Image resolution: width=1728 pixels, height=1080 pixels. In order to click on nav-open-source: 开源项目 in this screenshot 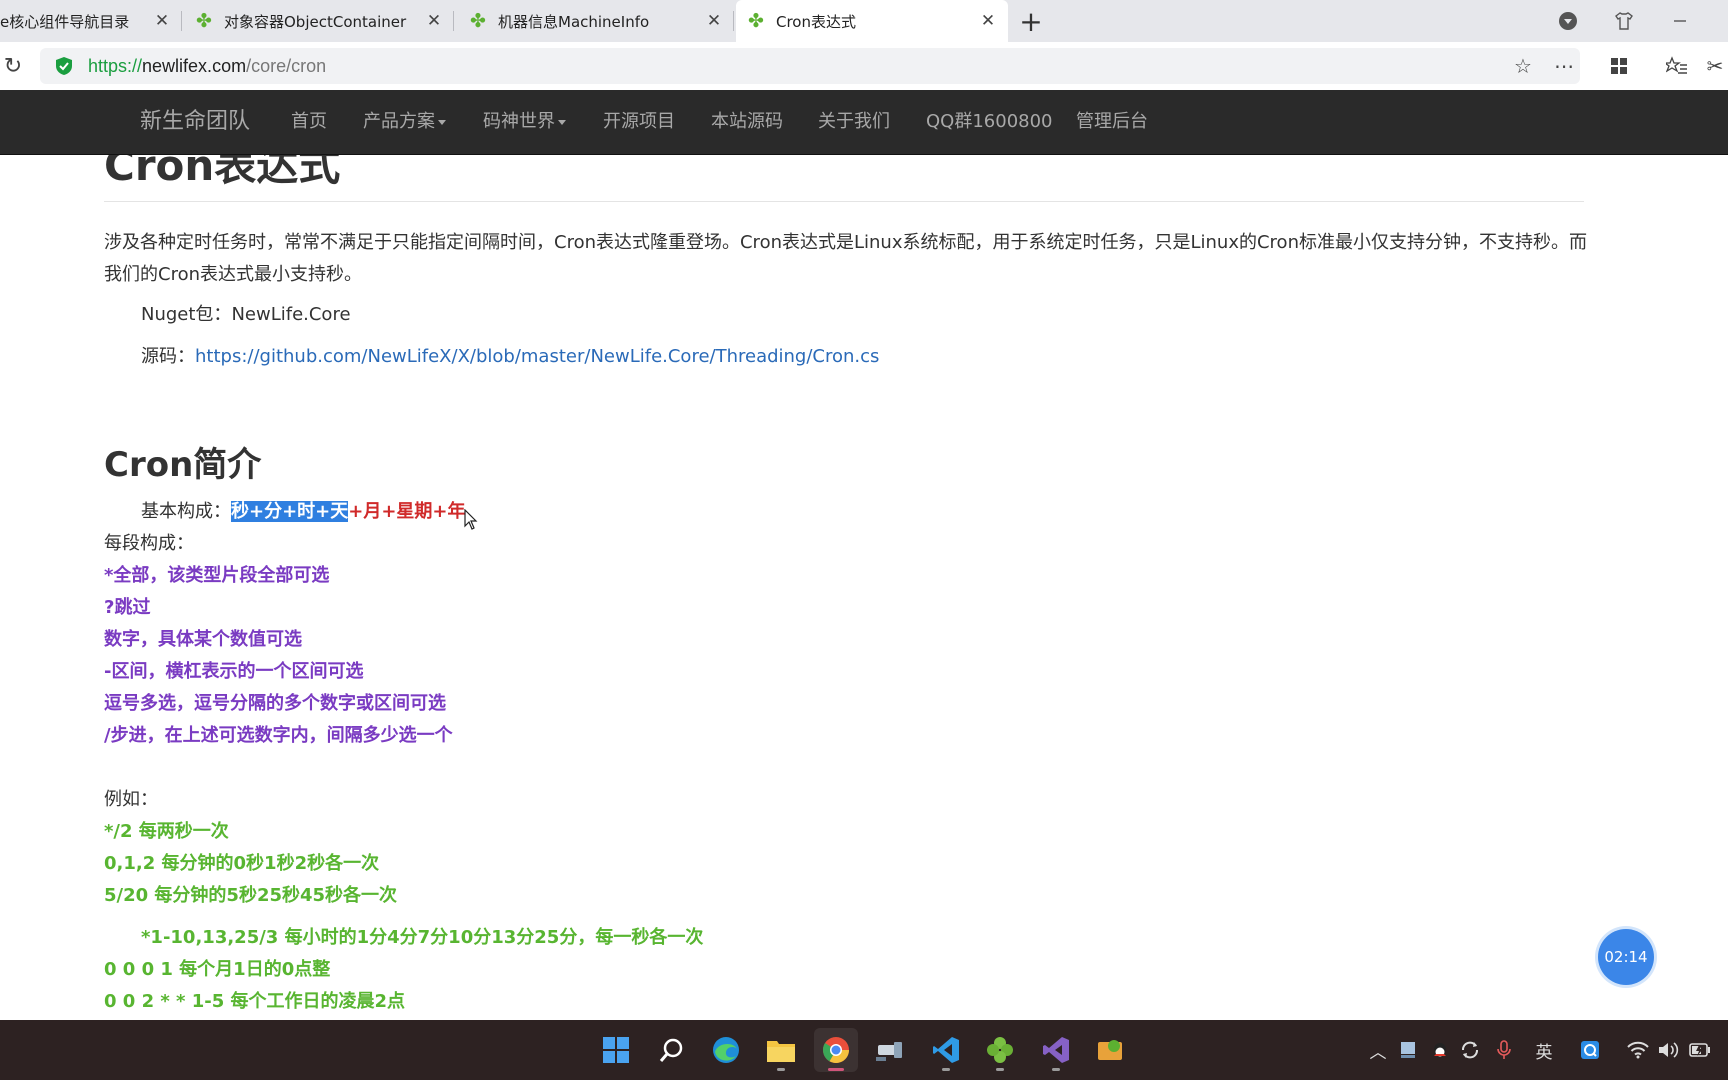, I will do `click(639, 122)`.